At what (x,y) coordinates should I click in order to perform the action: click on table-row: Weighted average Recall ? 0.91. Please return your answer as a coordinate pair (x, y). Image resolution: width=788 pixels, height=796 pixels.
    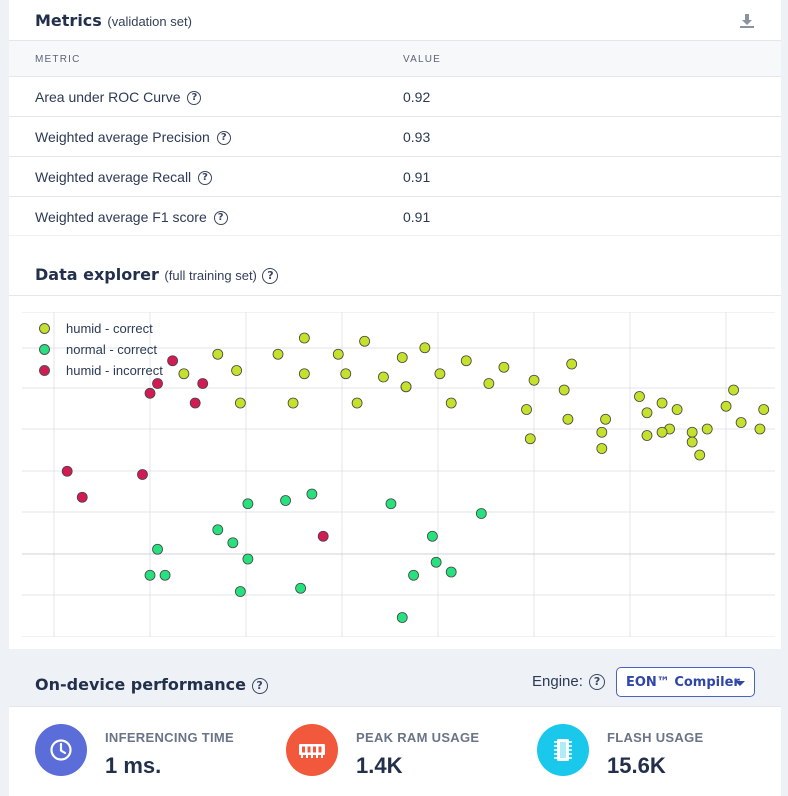
    Looking at the image, I should click on (395, 177).